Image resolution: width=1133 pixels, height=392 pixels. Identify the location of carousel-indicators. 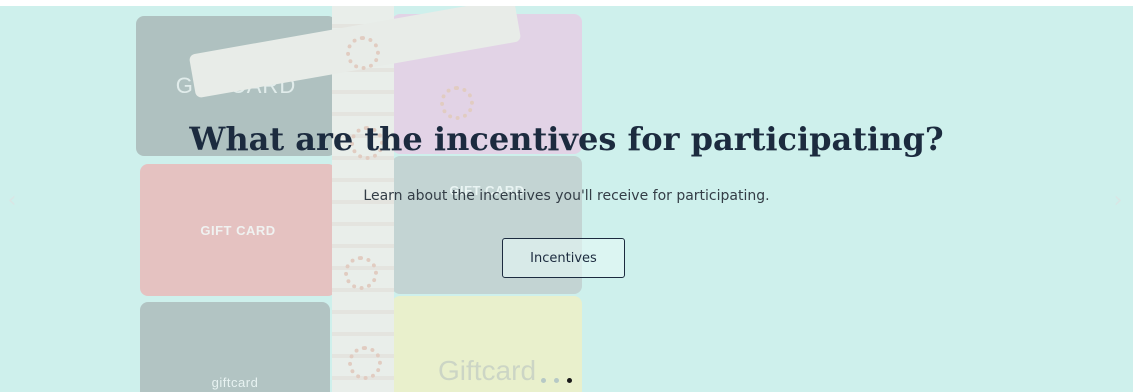
(556, 380).